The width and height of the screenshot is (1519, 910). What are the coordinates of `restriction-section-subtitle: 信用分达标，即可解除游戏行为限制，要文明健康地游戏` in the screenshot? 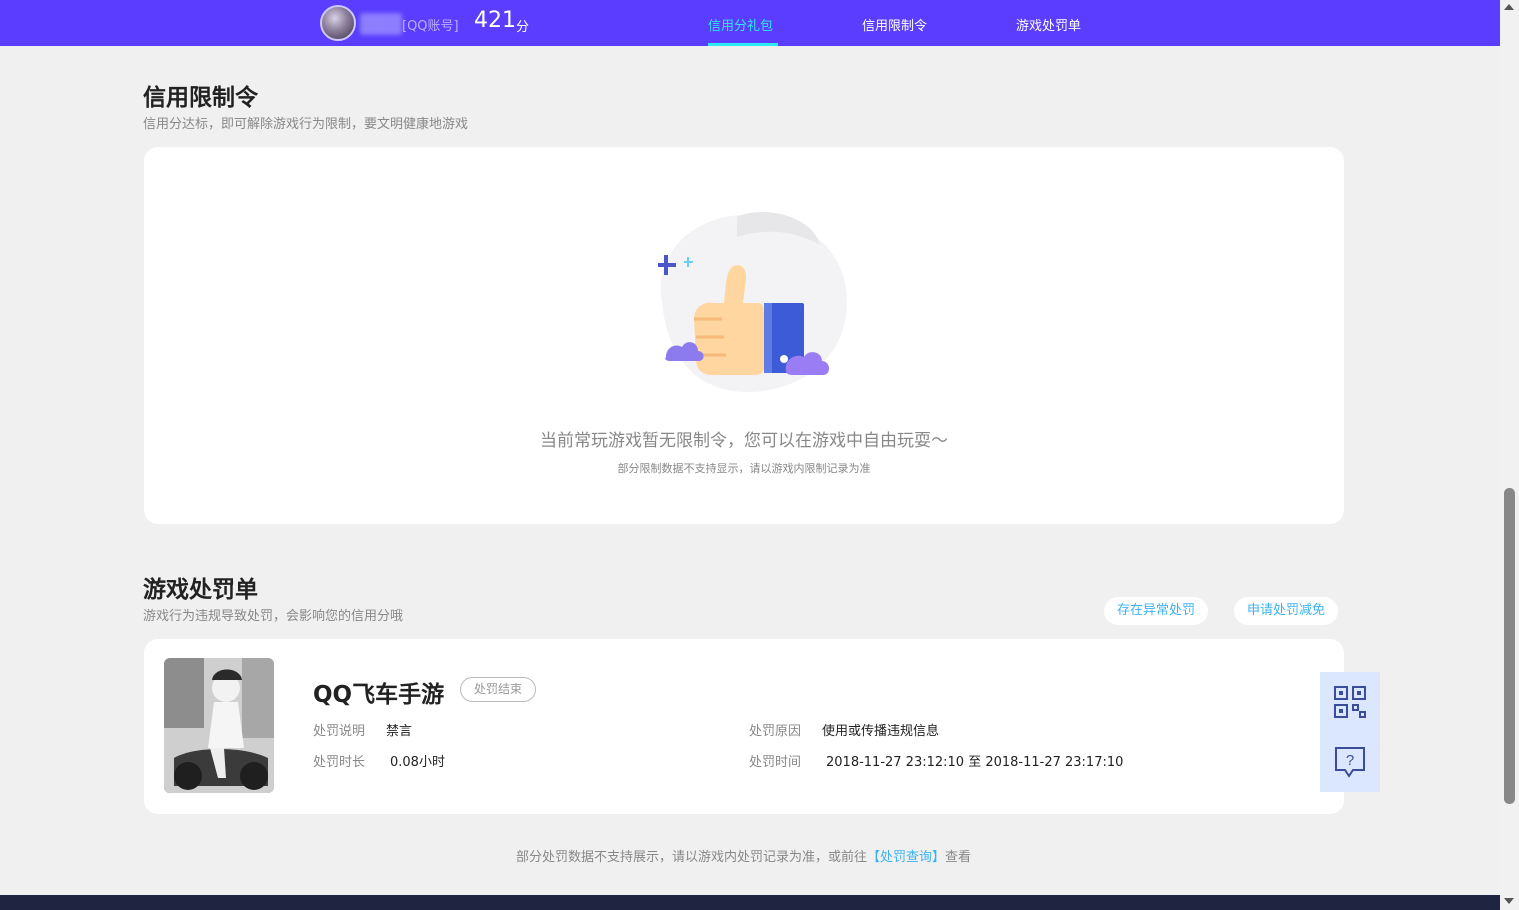 It's located at (306, 124).